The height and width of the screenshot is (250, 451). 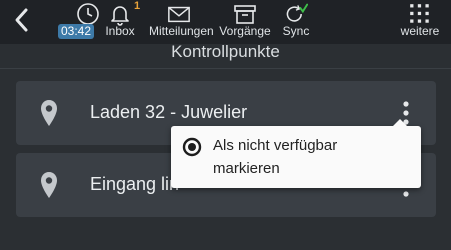 I want to click on checkpoint-label: Laden 32 - Juwelier, so click(x=169, y=112).